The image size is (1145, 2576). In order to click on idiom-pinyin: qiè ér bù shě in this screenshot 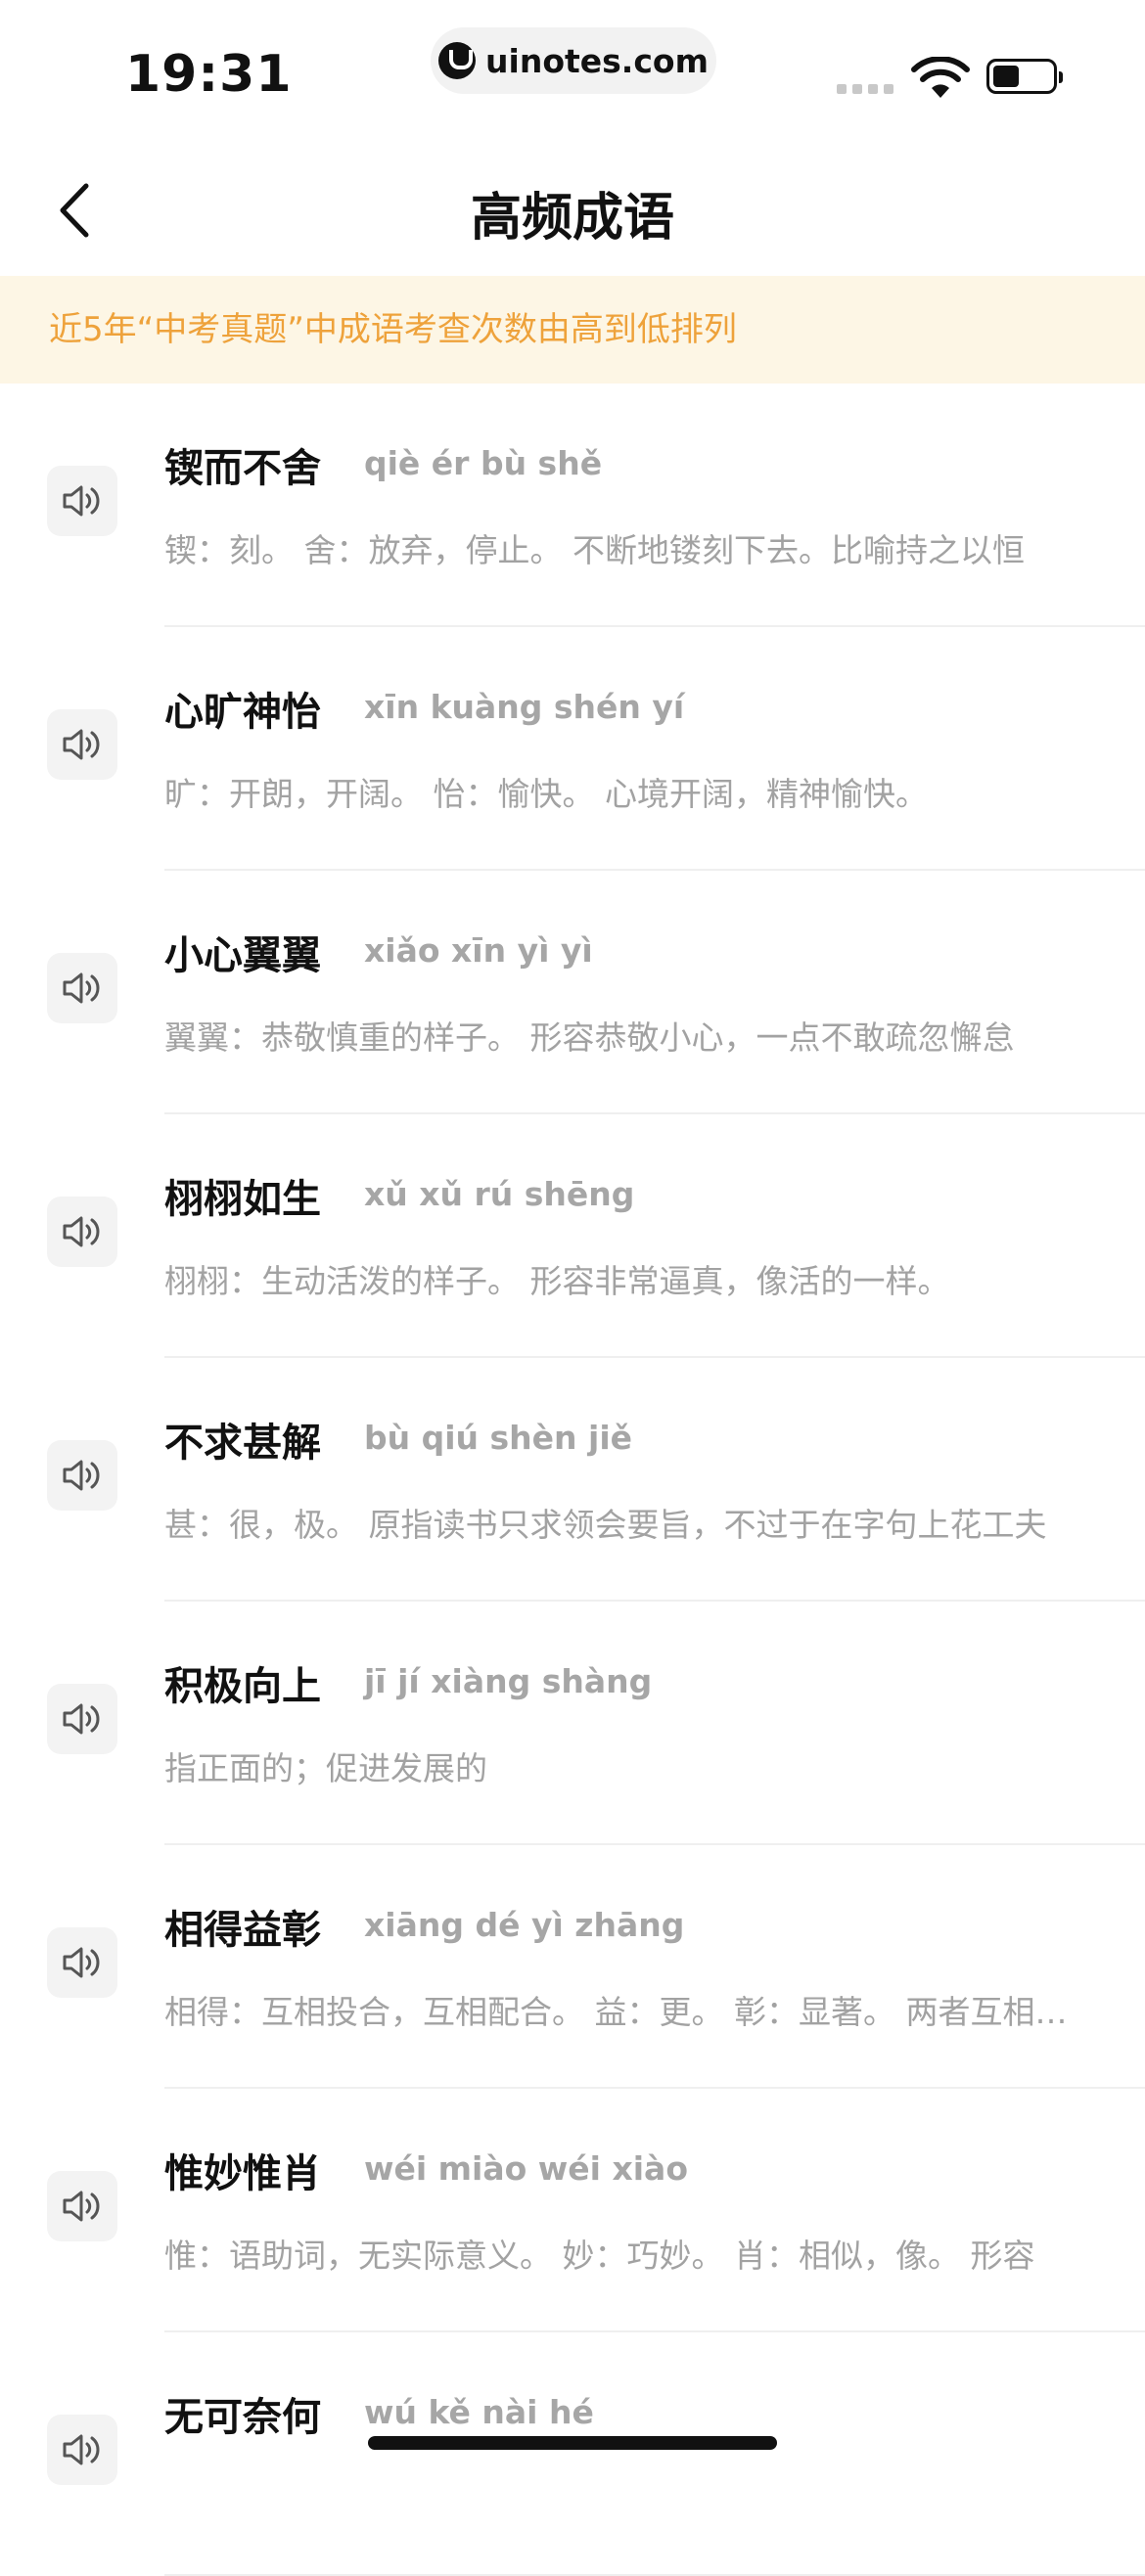, I will do `click(483, 463)`.